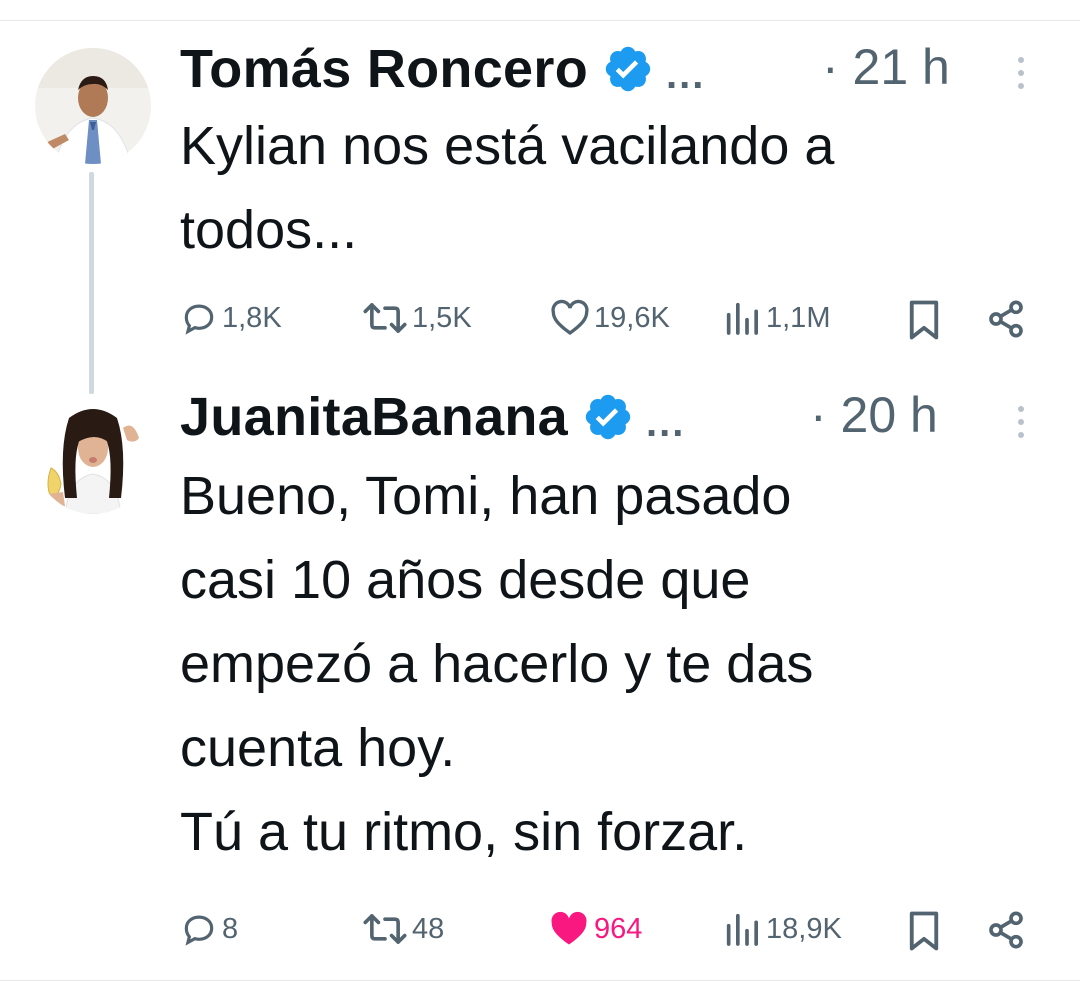 The image size is (1080, 985). Describe the element at coordinates (465, 580) in the screenshot. I see `tweet-text-line: casi 10 años desde que` at that location.